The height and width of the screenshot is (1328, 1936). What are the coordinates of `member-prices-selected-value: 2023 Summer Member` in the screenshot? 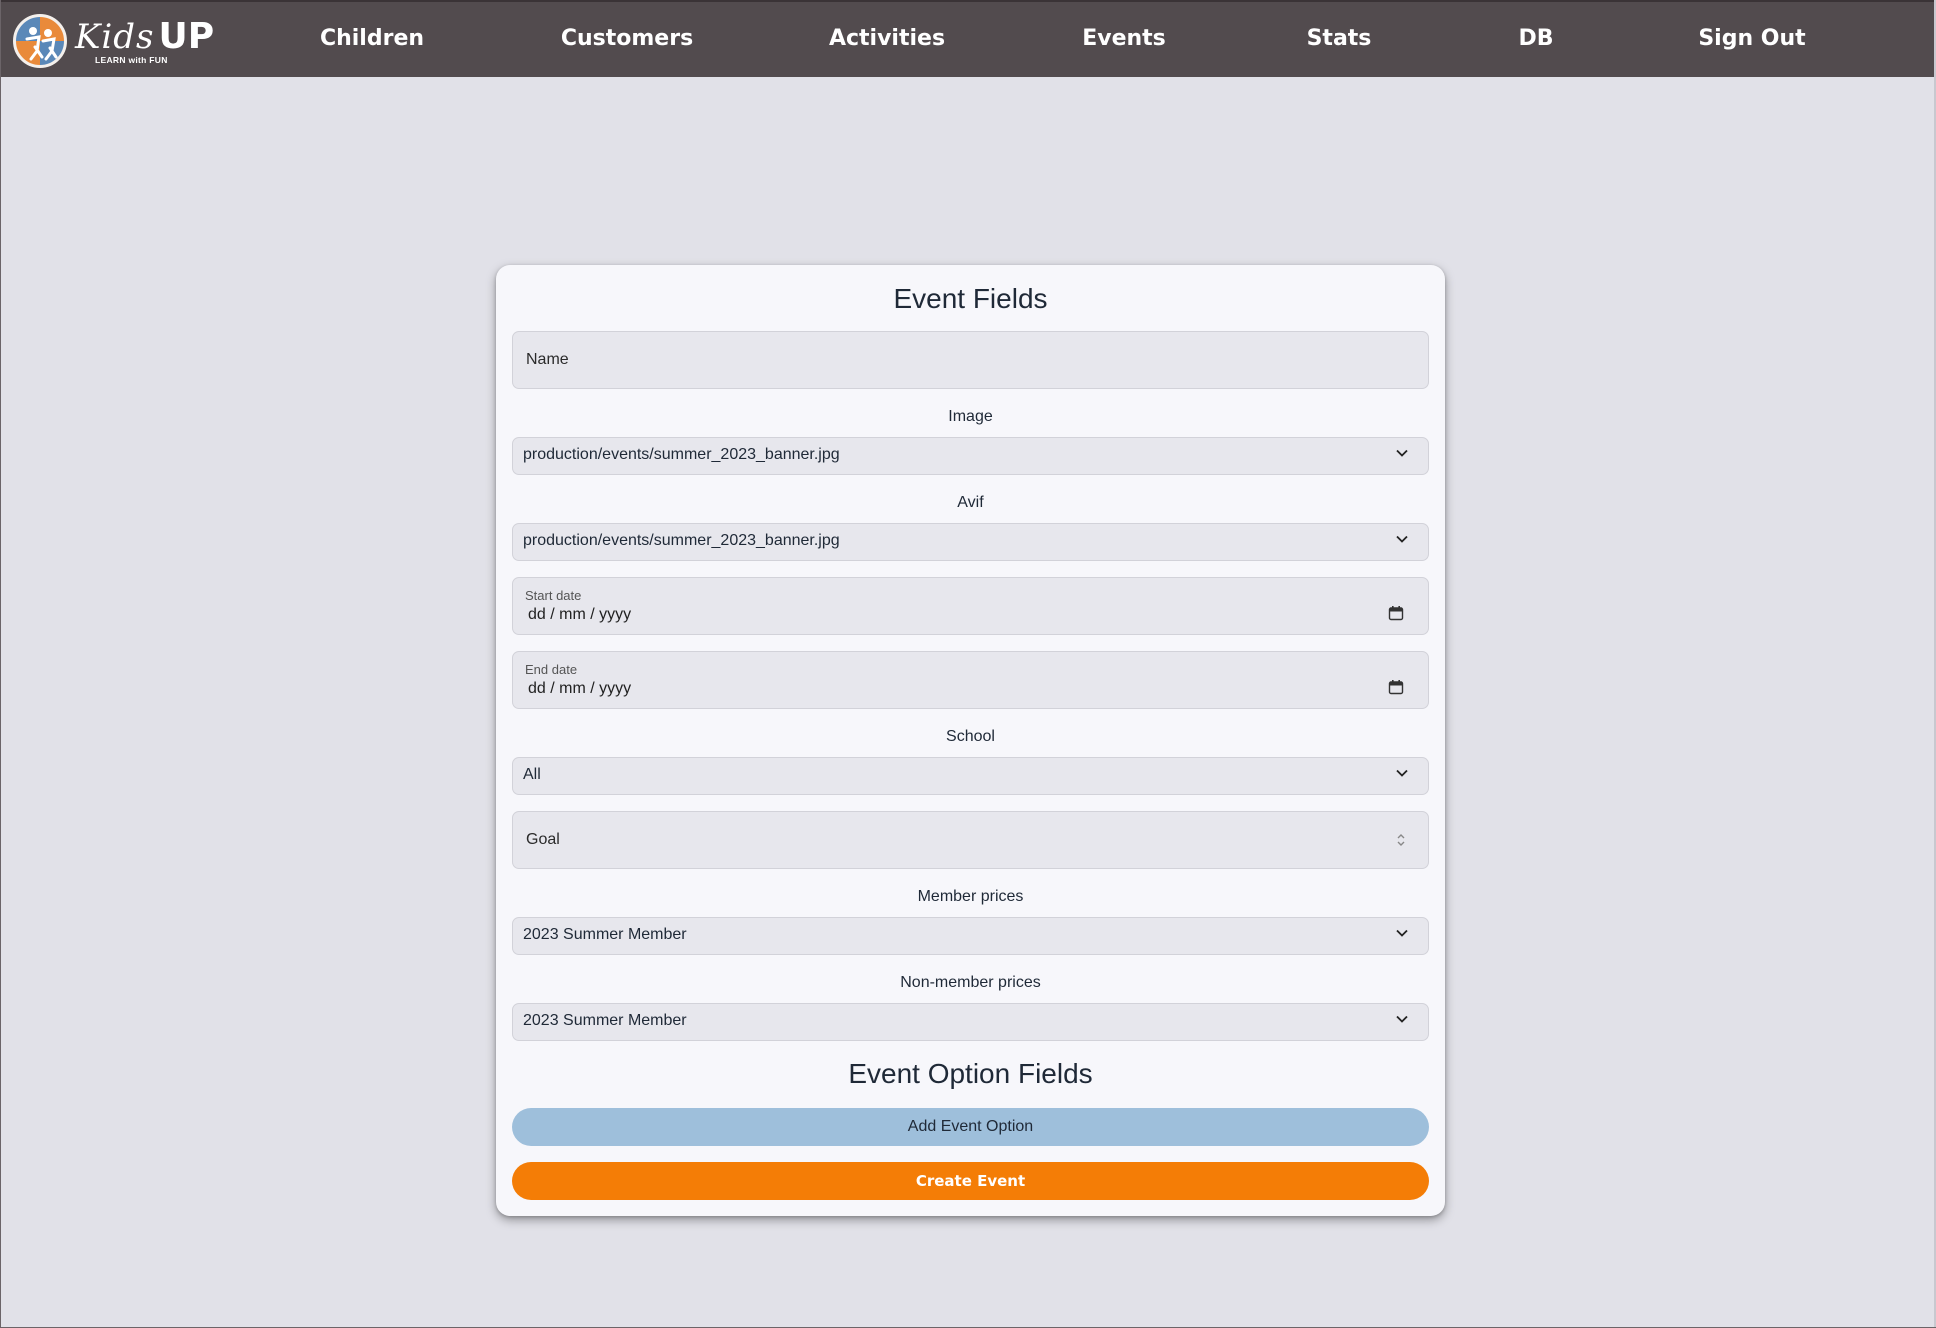 It's located at (605, 934).